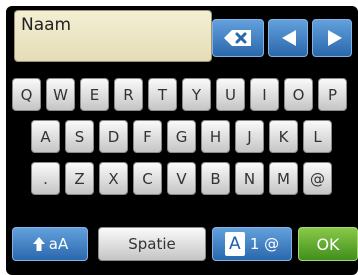 The image size is (358, 275). I want to click on key-d: D, so click(113, 136).